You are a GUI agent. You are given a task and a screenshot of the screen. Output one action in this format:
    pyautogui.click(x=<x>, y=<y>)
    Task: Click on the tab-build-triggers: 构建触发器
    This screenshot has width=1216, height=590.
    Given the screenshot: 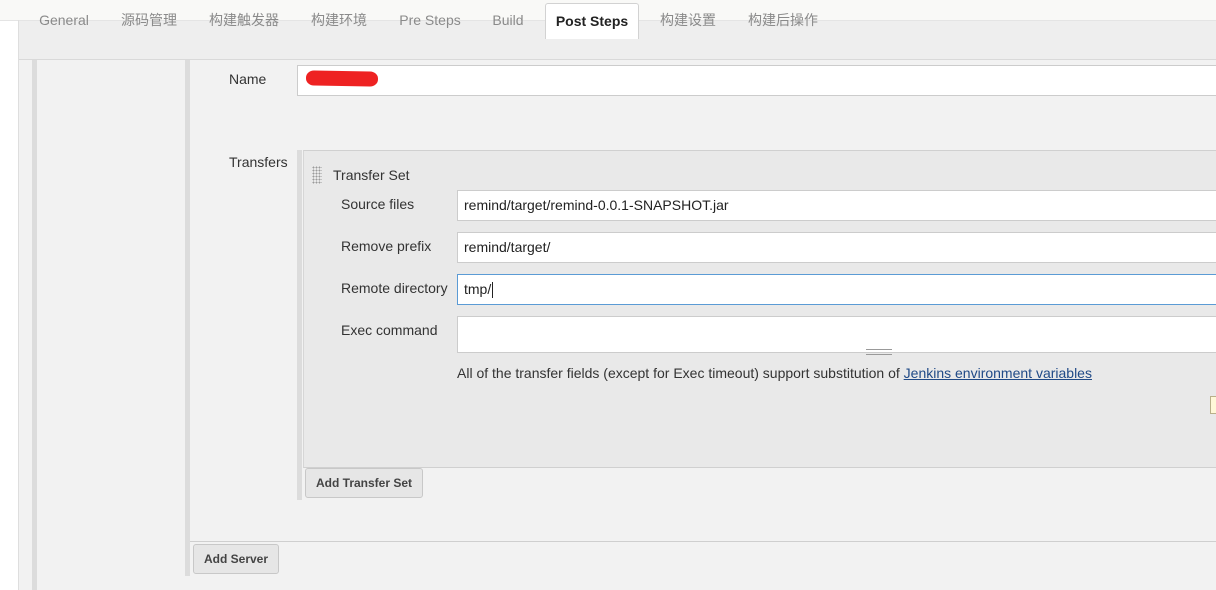 What is the action you would take?
    pyautogui.click(x=244, y=20)
    